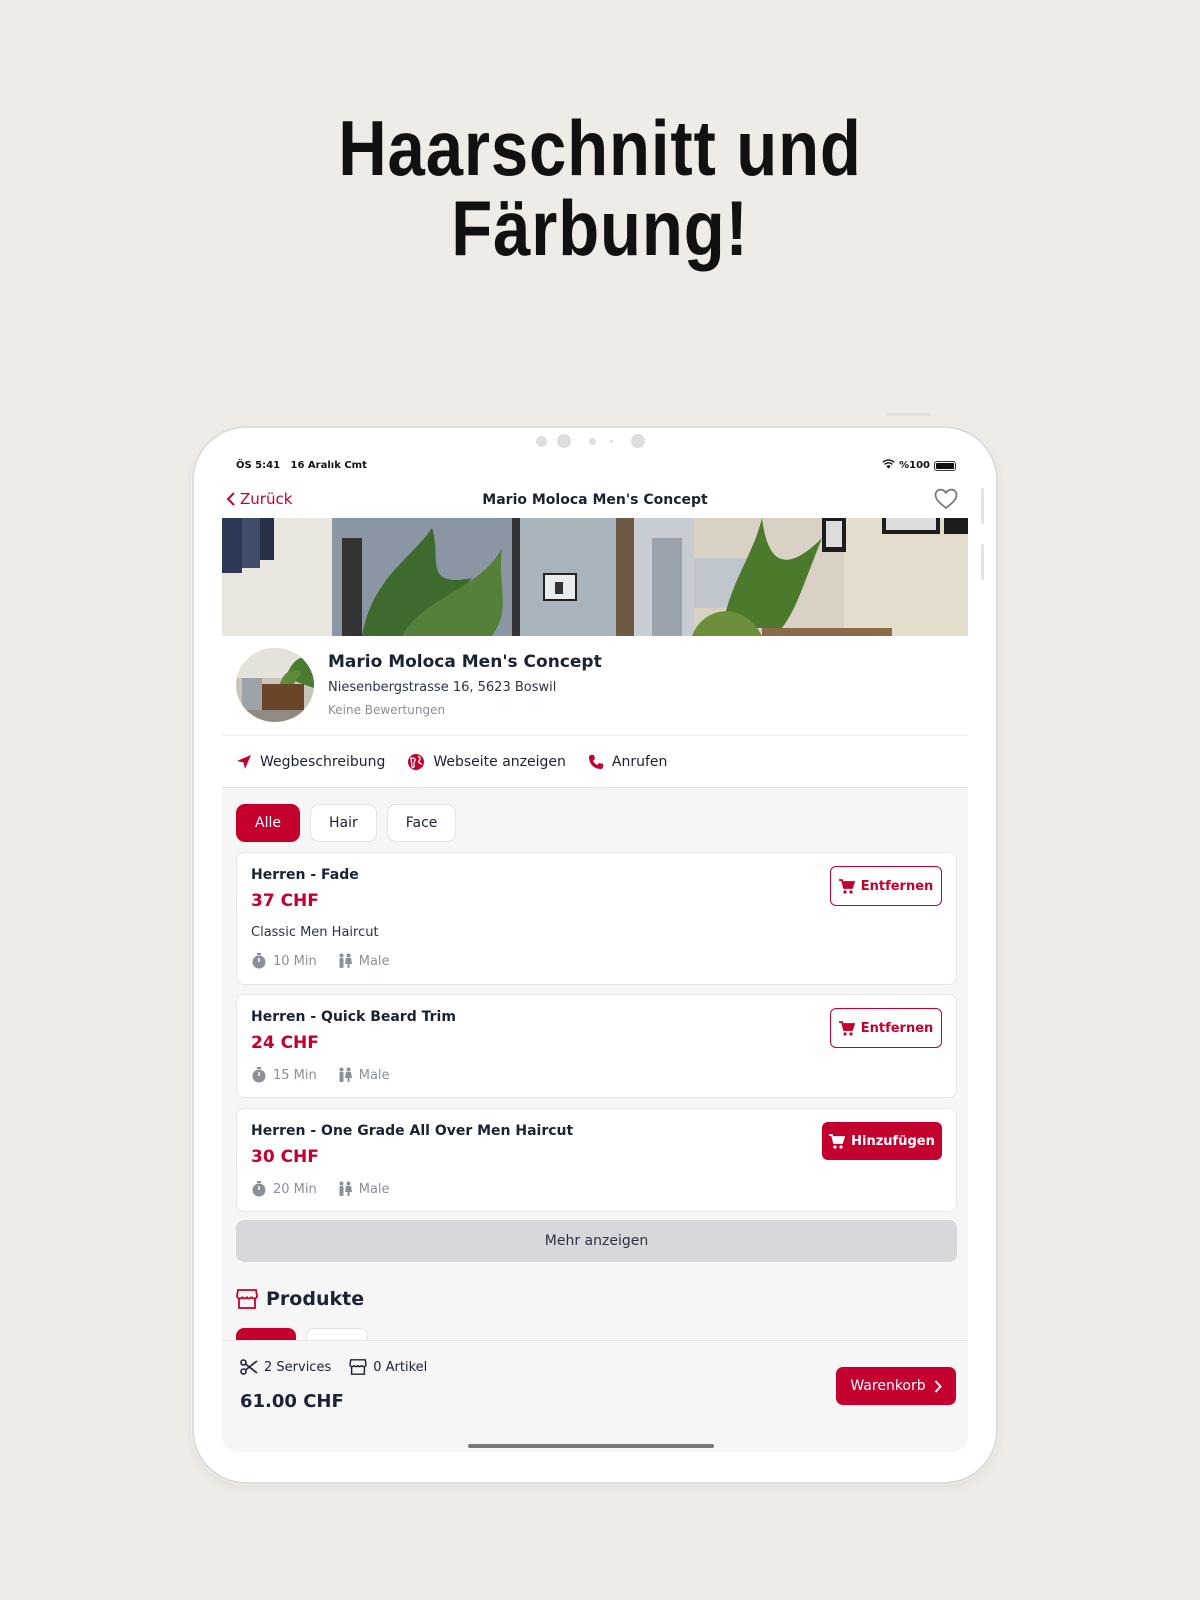  What do you see at coordinates (595, 577) in the screenshot?
I see `shop-hero-image` at bounding box center [595, 577].